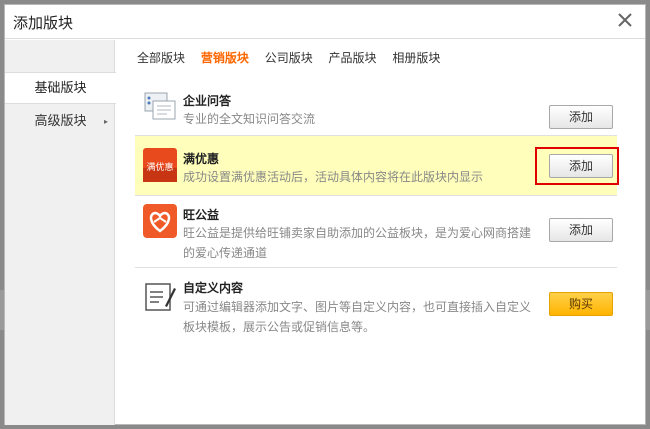 The image size is (650, 429). I want to click on sidebar-item-basic: 基础版块, so click(60, 88).